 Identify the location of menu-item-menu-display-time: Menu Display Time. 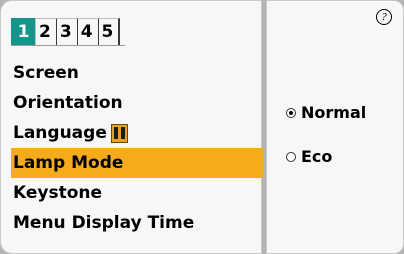
(137, 223).